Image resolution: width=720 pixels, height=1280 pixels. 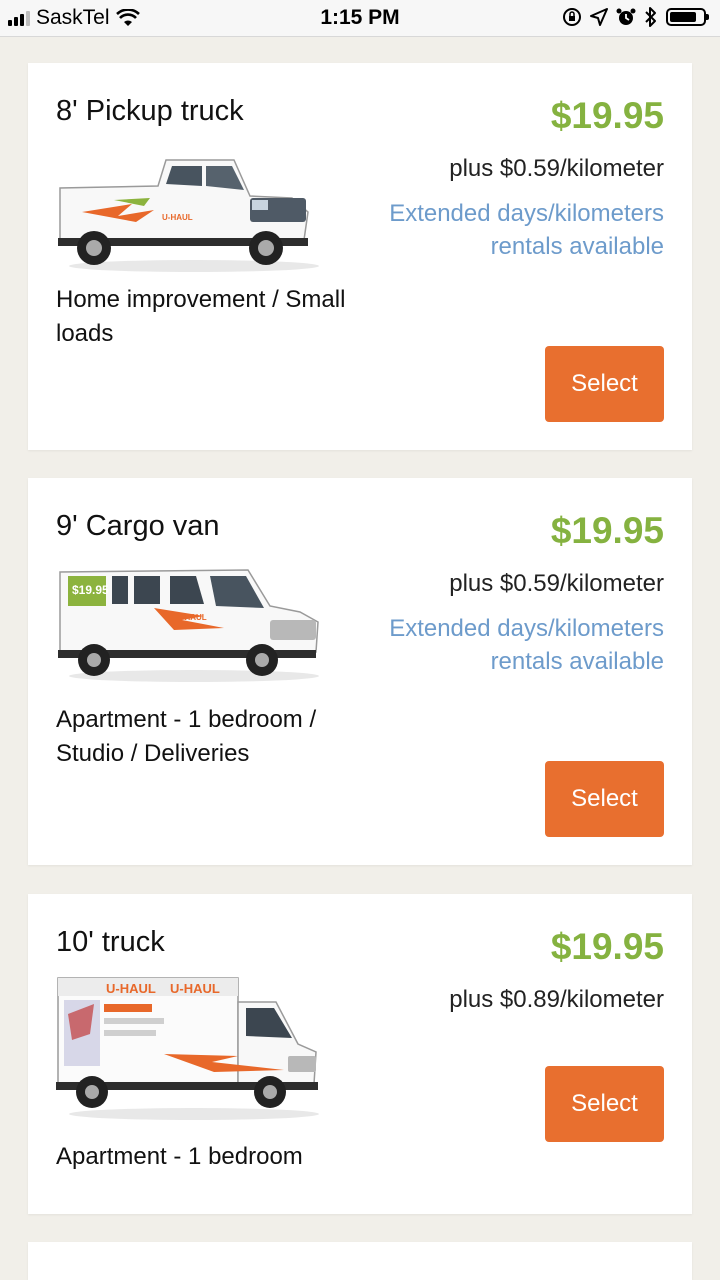 What do you see at coordinates (150, 111) in the screenshot?
I see `vehicle-title: 8' Pickup truck` at bounding box center [150, 111].